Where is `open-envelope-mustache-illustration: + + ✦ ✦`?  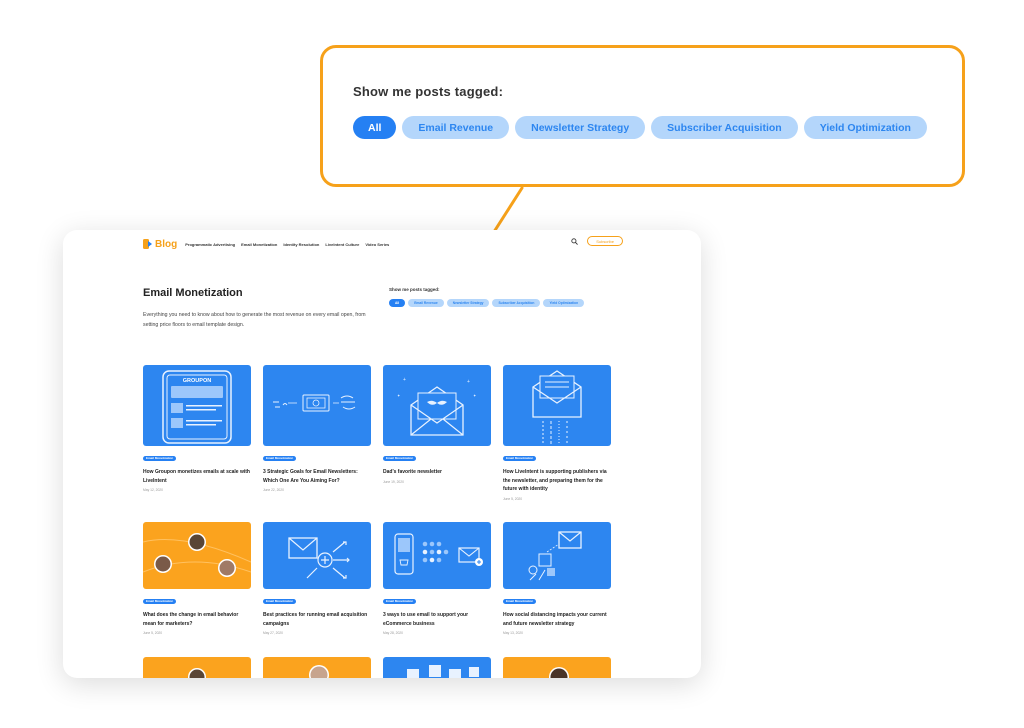 open-envelope-mustache-illustration: + + ✦ ✦ is located at coordinates (437, 405).